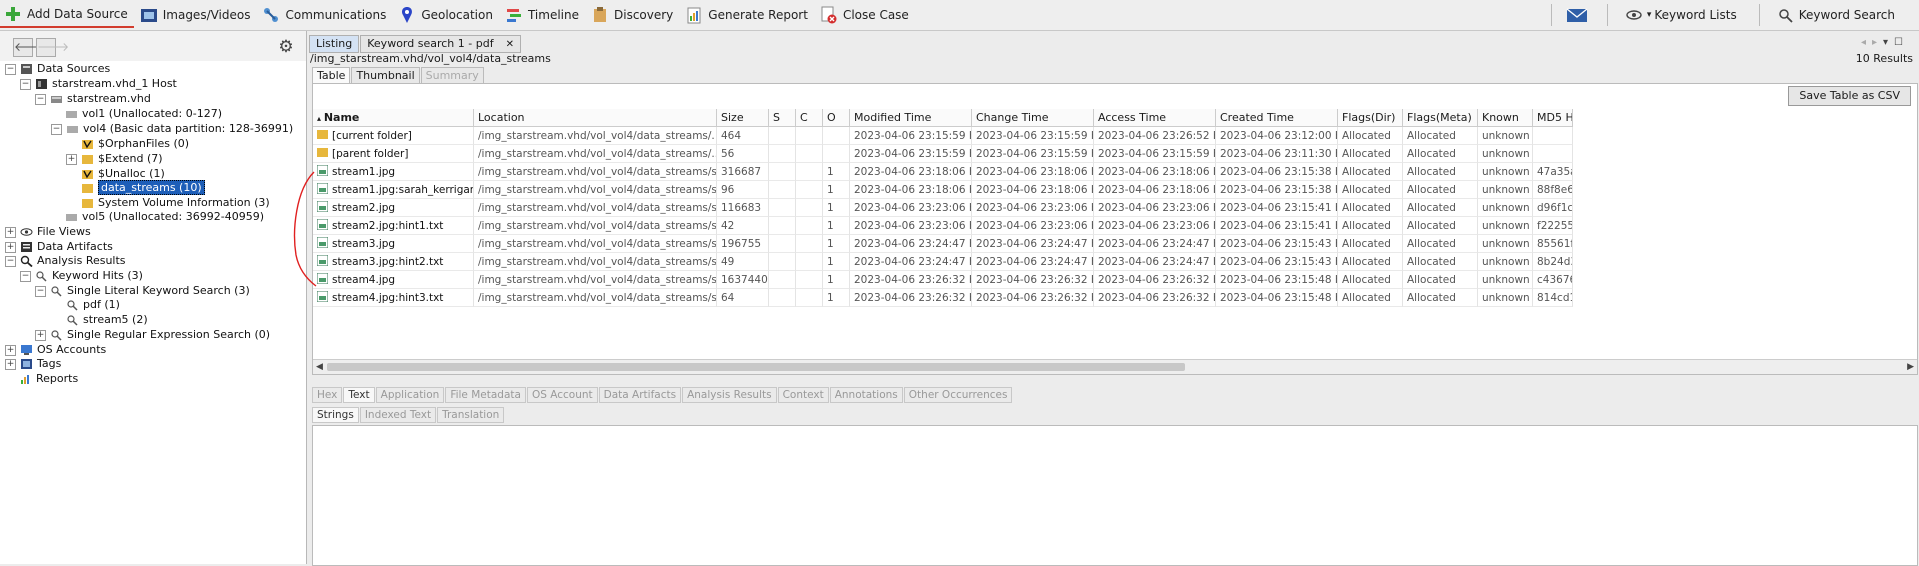 The height and width of the screenshot is (566, 1919). What do you see at coordinates (286, 47) in the screenshot?
I see `gear-icon: ⚙` at bounding box center [286, 47].